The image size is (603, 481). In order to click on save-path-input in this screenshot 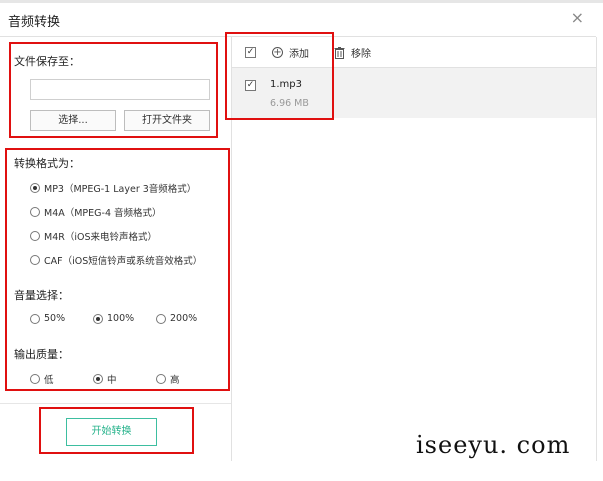, I will do `click(120, 89)`.